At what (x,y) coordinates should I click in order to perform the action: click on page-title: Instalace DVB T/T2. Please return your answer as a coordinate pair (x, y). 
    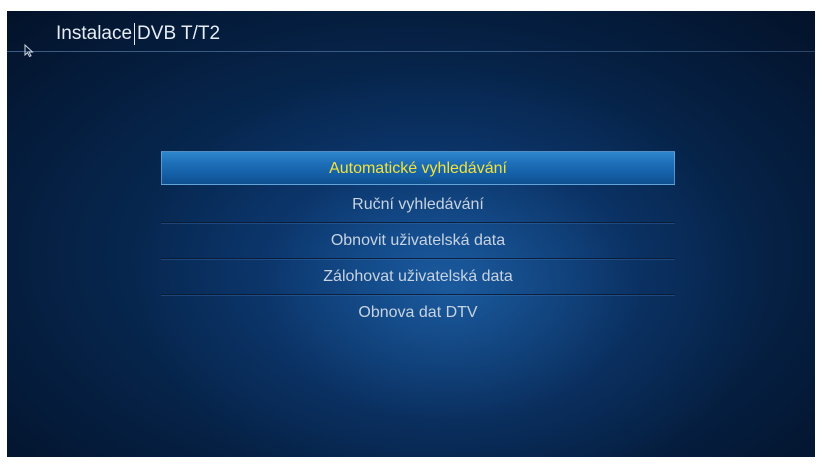
    Looking at the image, I should click on (138, 34).